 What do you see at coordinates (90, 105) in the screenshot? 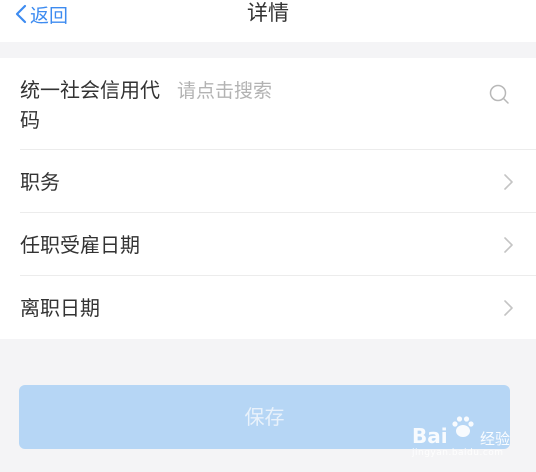
I see `credit-code-label: 统一社会信用代码` at bounding box center [90, 105].